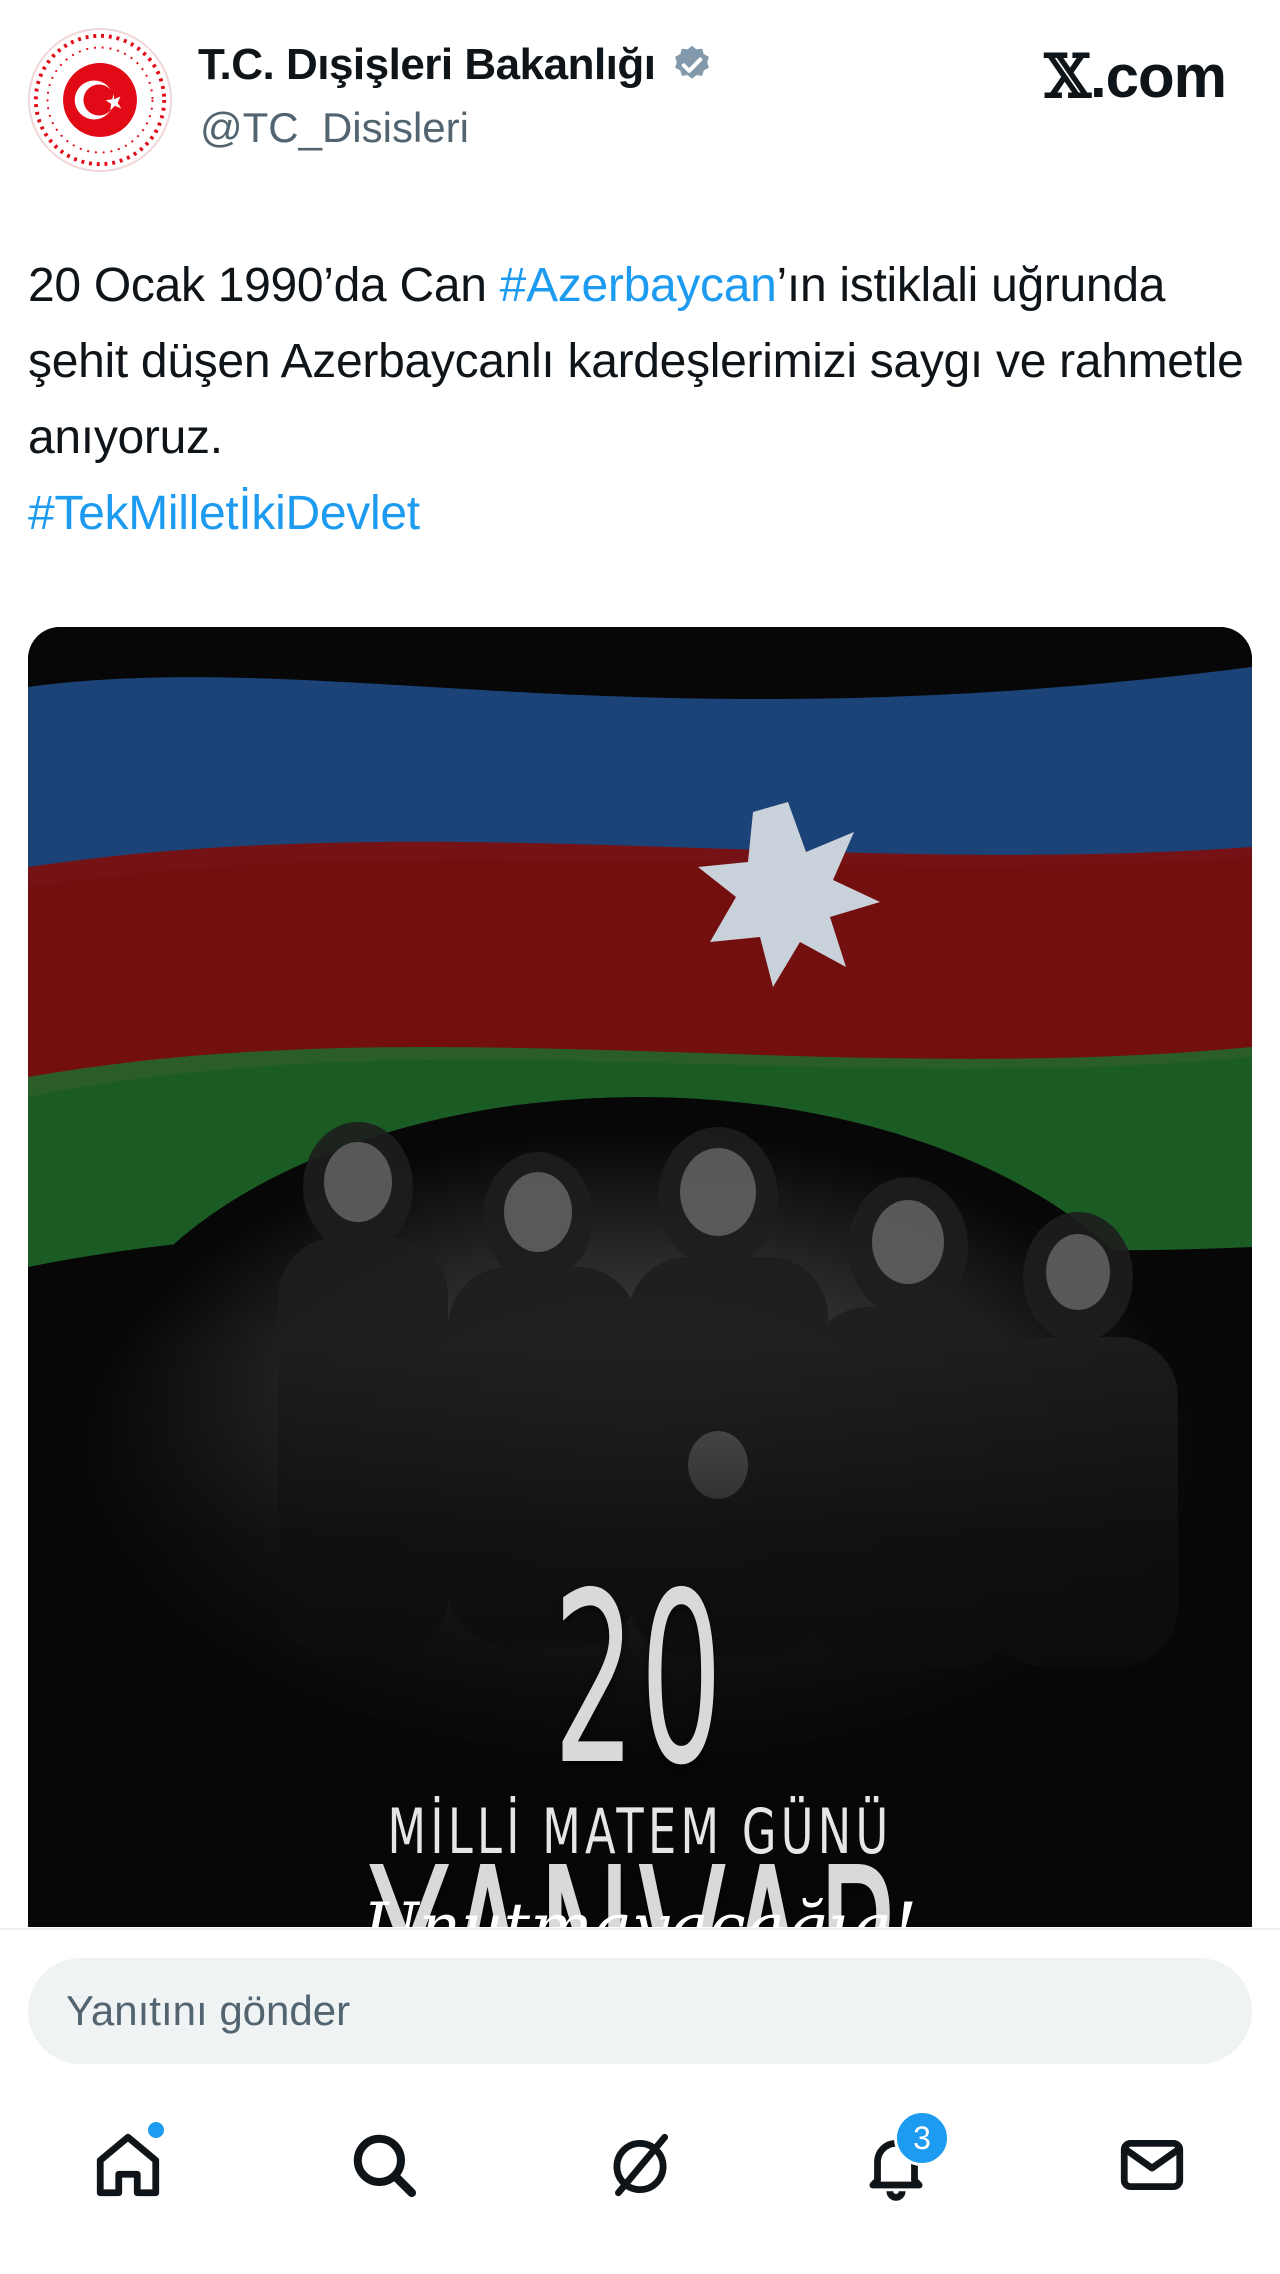 The height and width of the screenshot is (2274, 1280). I want to click on mail-icon, so click(1152, 2165).